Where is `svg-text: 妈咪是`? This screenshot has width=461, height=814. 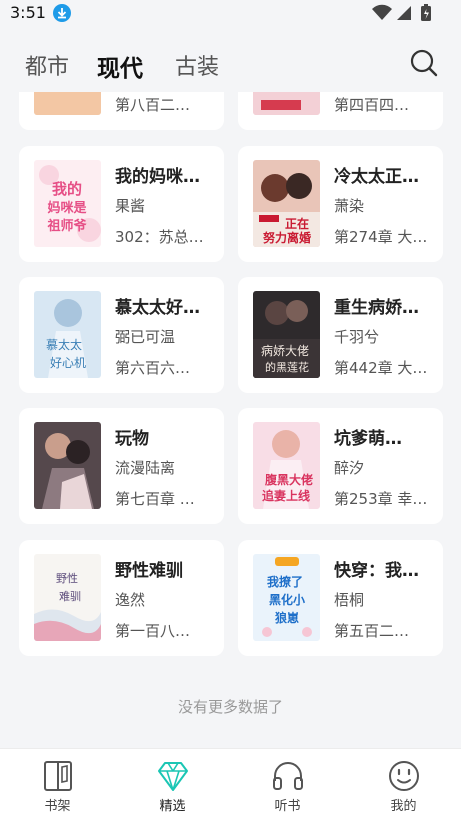 svg-text: 妈咪是 is located at coordinates (67, 208).